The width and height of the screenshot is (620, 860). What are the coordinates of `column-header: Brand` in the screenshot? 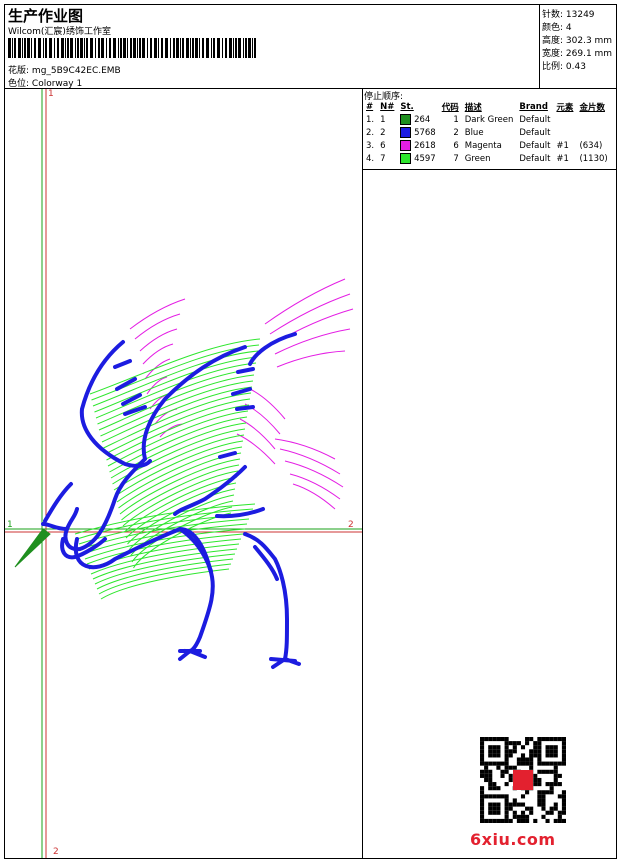 It's located at (533, 106).